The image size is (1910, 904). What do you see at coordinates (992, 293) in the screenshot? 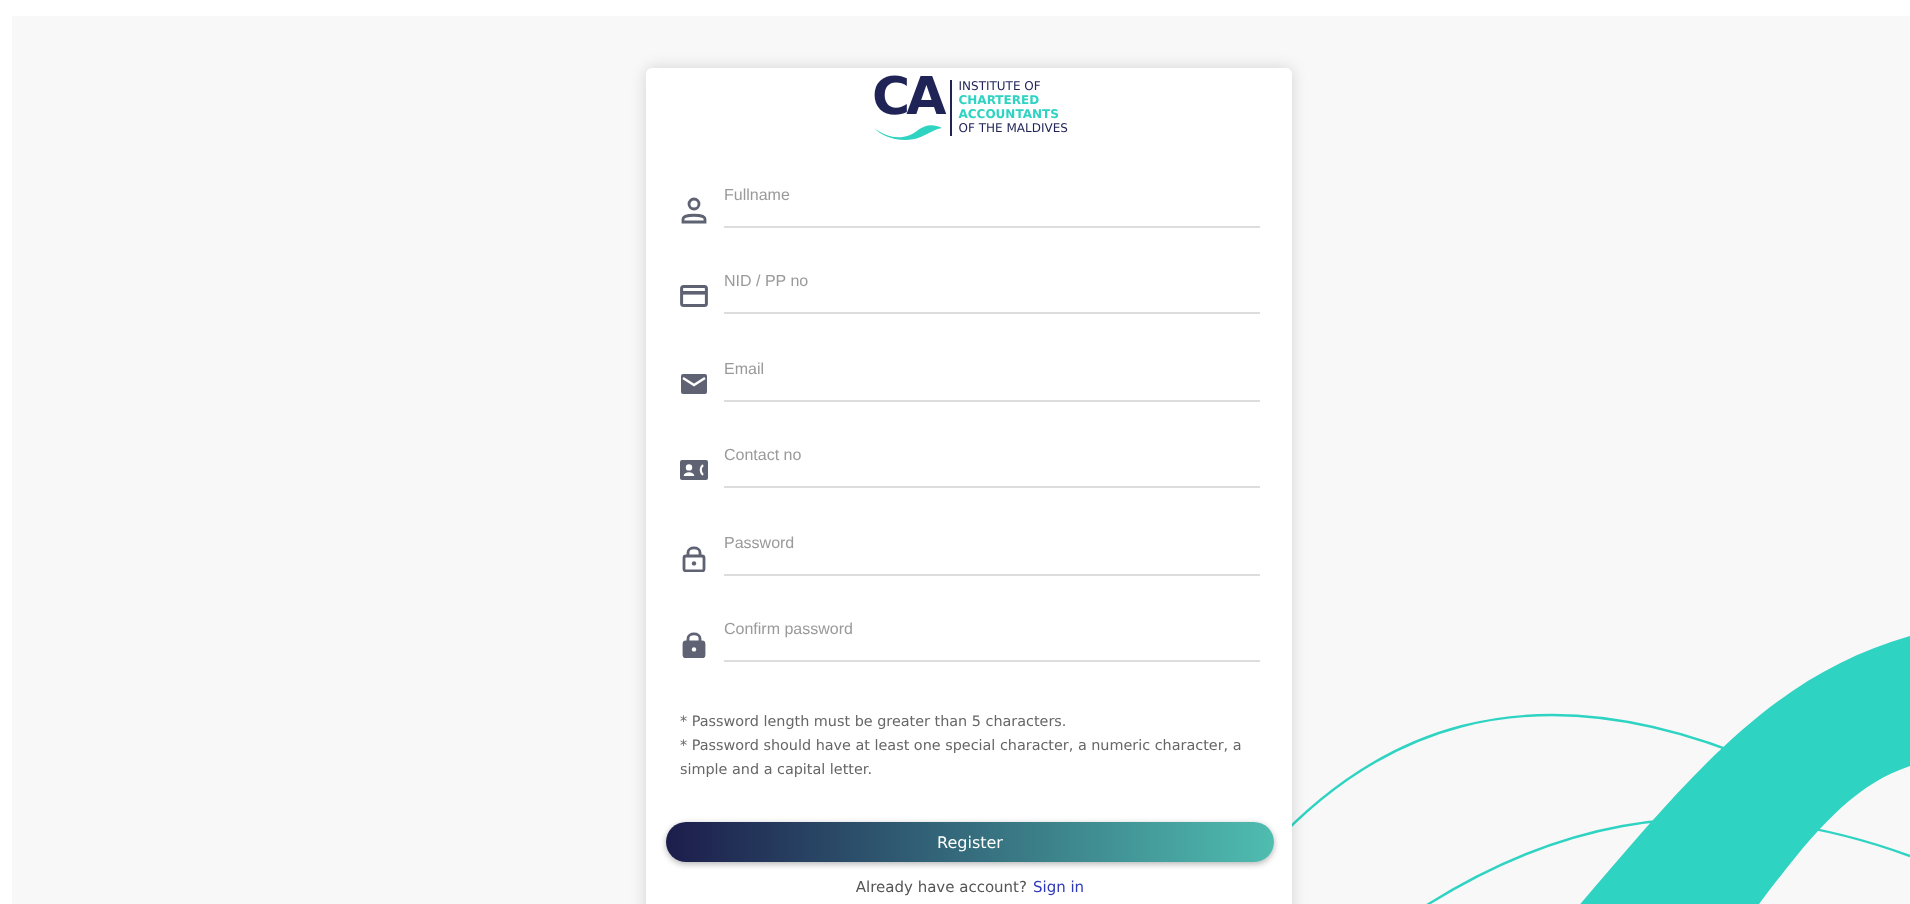
I see `text-field: NID / PP no` at bounding box center [992, 293].